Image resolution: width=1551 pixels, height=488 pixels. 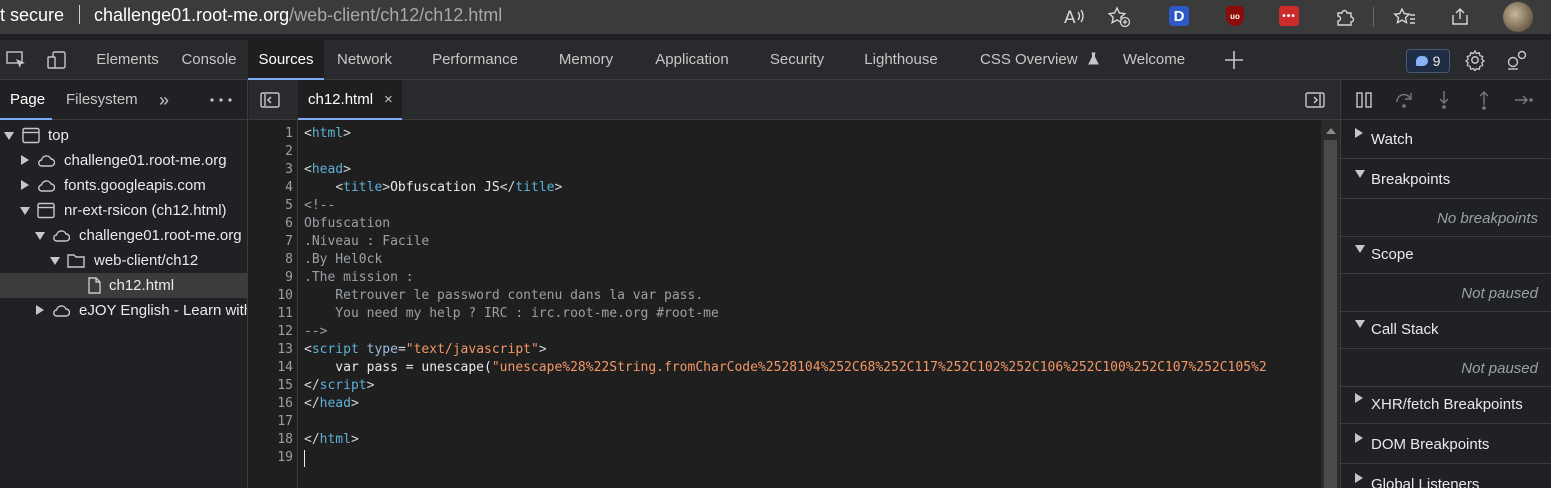 I want to click on editor-scrollbar, so click(x=1330, y=304).